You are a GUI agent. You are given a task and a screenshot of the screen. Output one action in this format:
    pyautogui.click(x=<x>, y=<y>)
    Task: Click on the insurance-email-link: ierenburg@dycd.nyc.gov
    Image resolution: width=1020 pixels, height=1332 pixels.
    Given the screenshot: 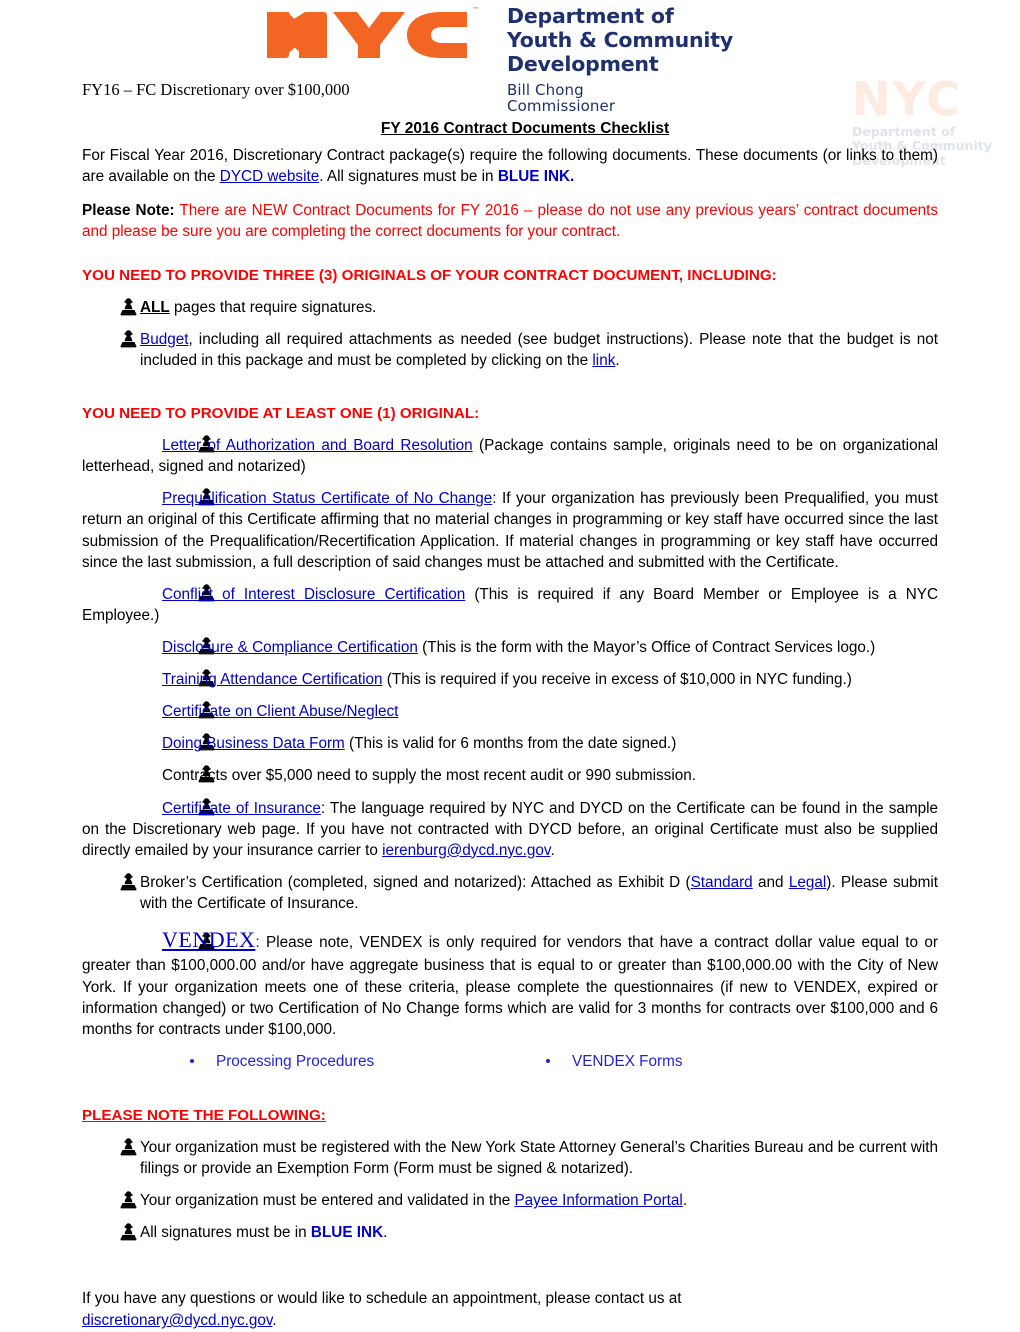 What is the action you would take?
    pyautogui.click(x=466, y=850)
    